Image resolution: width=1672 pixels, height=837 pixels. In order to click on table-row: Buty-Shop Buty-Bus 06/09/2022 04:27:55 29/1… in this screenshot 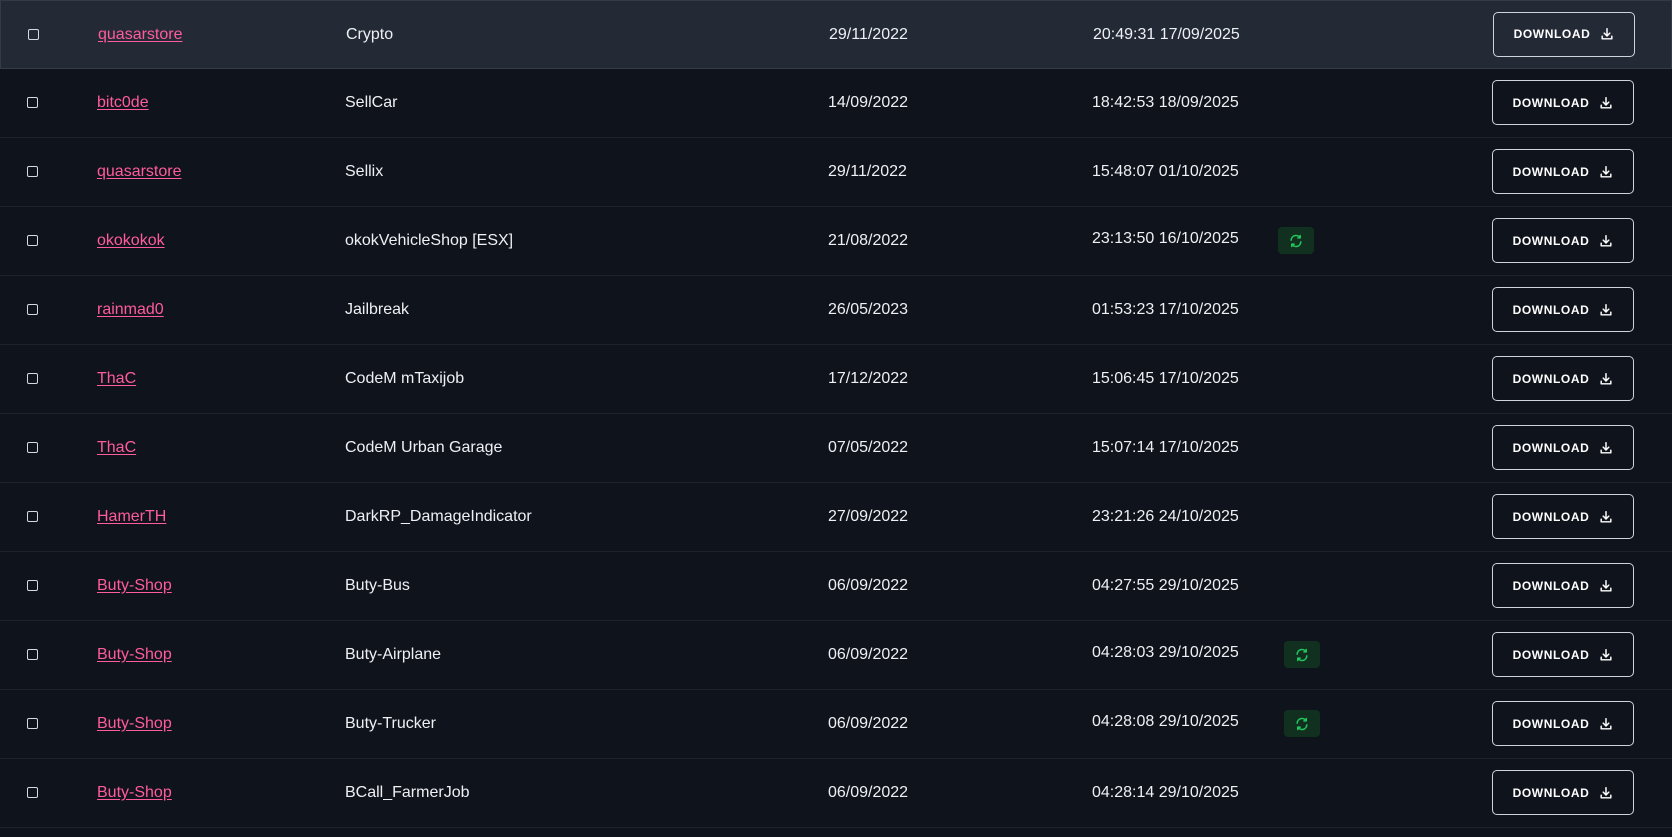, I will do `click(836, 586)`.